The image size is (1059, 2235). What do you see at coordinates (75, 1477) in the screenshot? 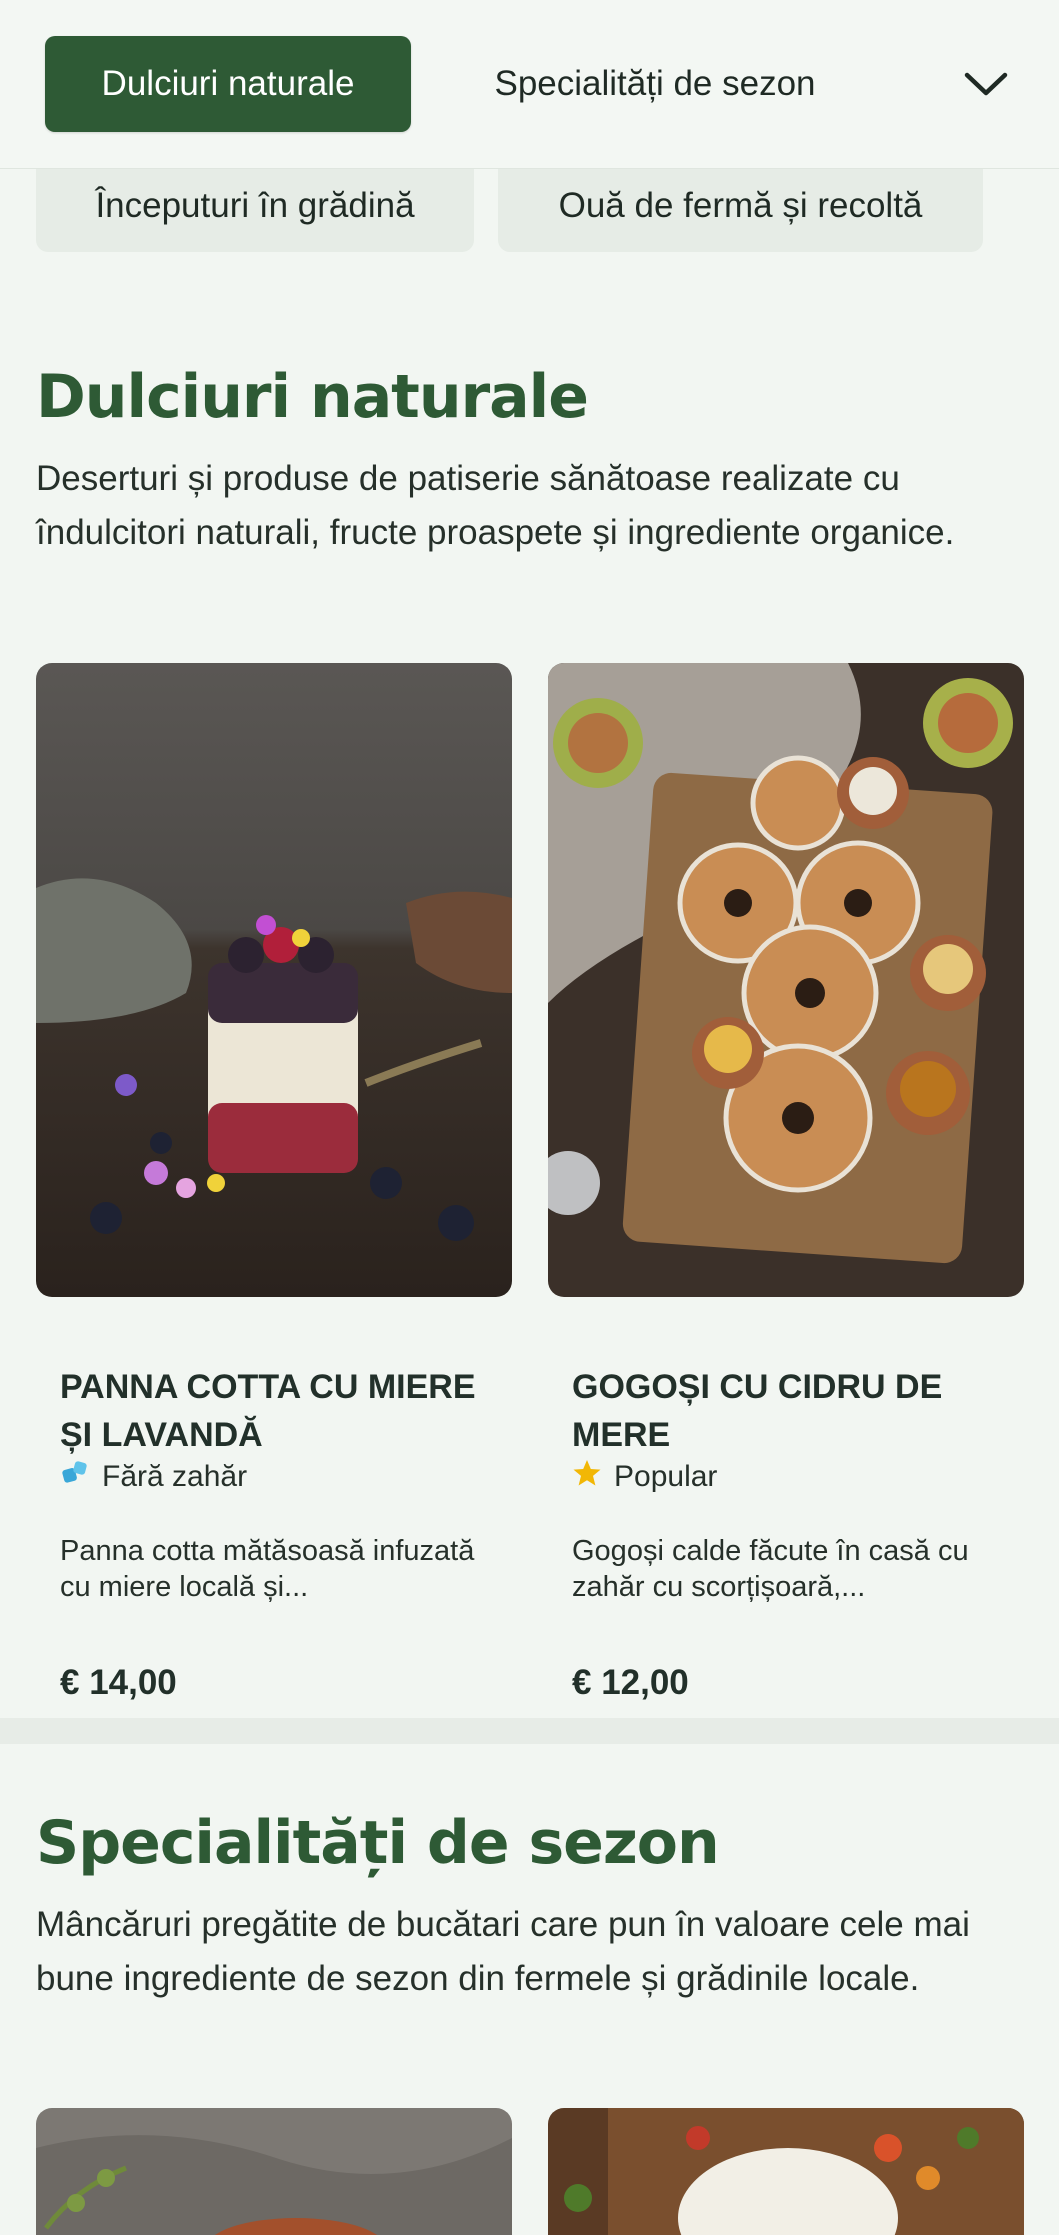
I see `sugar-free-icon` at bounding box center [75, 1477].